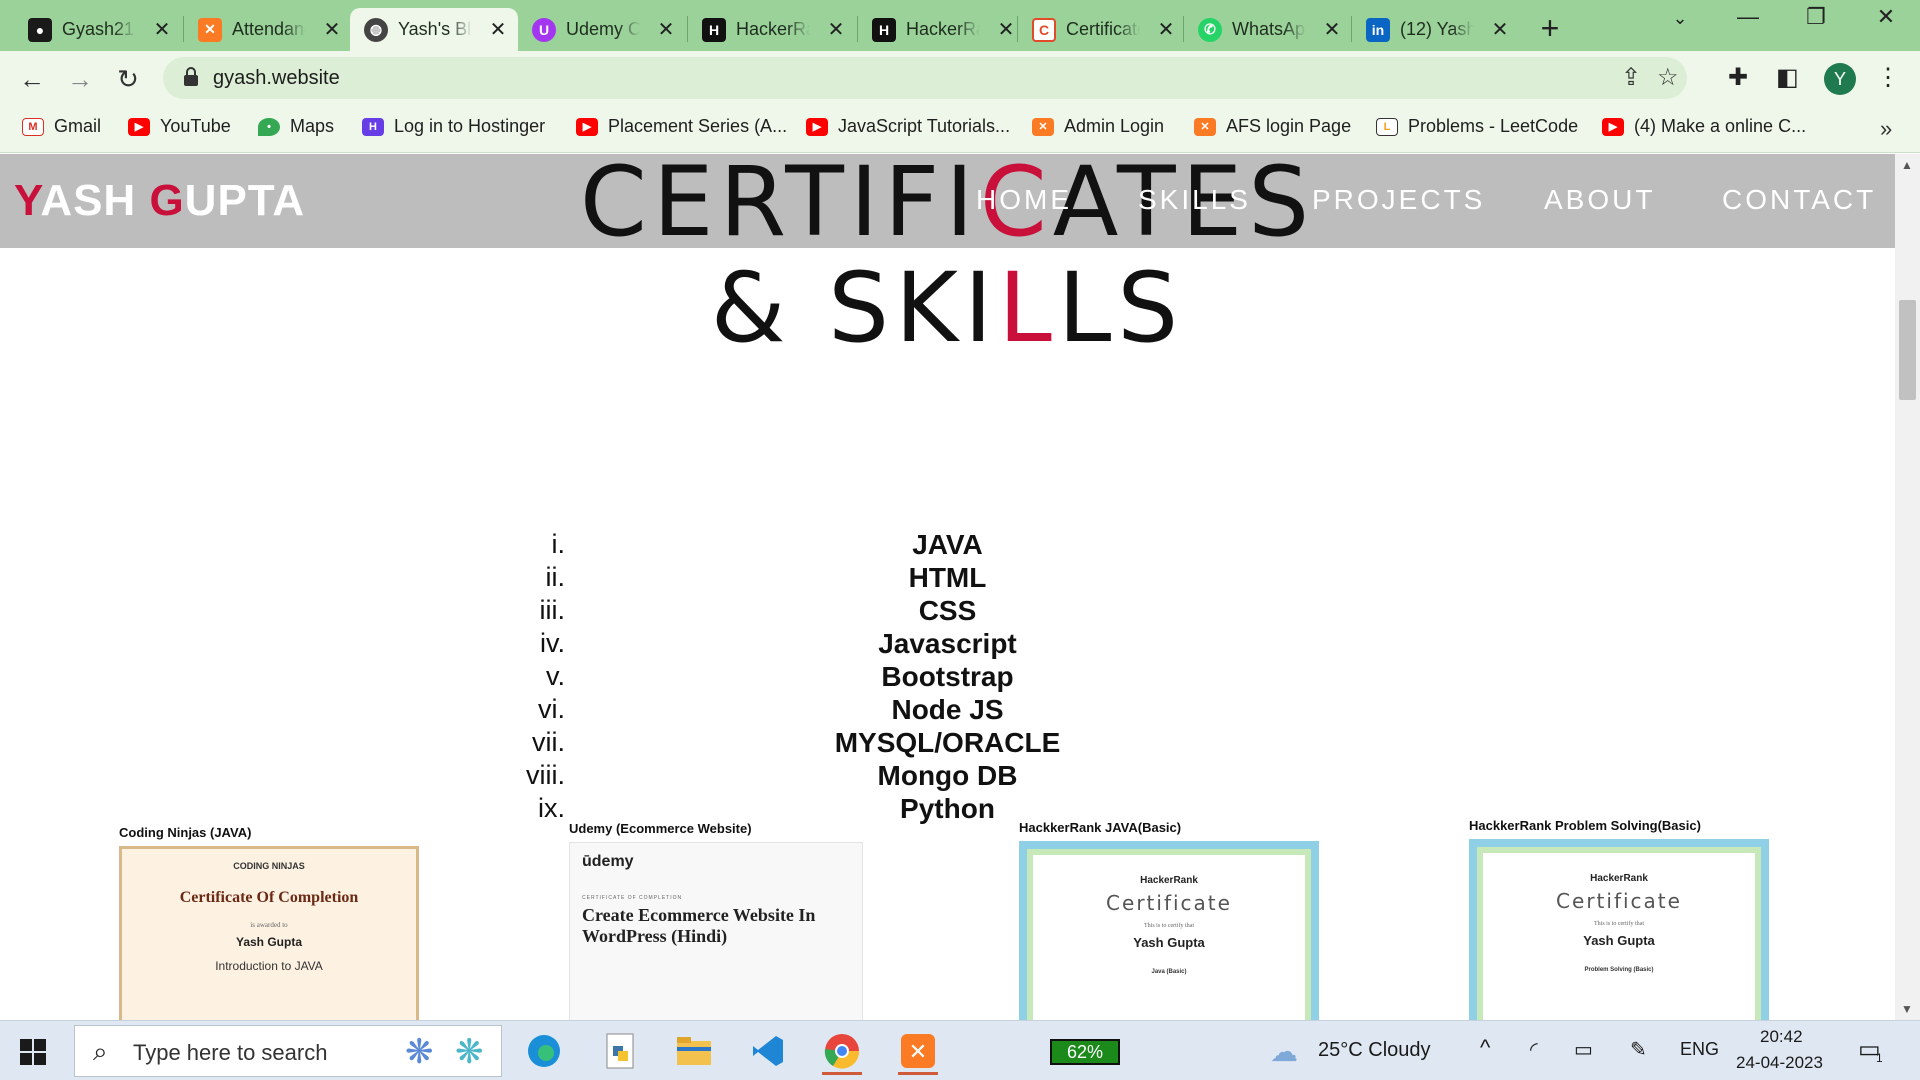 The height and width of the screenshot is (1080, 1920). Describe the element at coordinates (1169, 972) in the screenshot. I see `certificate-skill: Java (Basic)` at that location.